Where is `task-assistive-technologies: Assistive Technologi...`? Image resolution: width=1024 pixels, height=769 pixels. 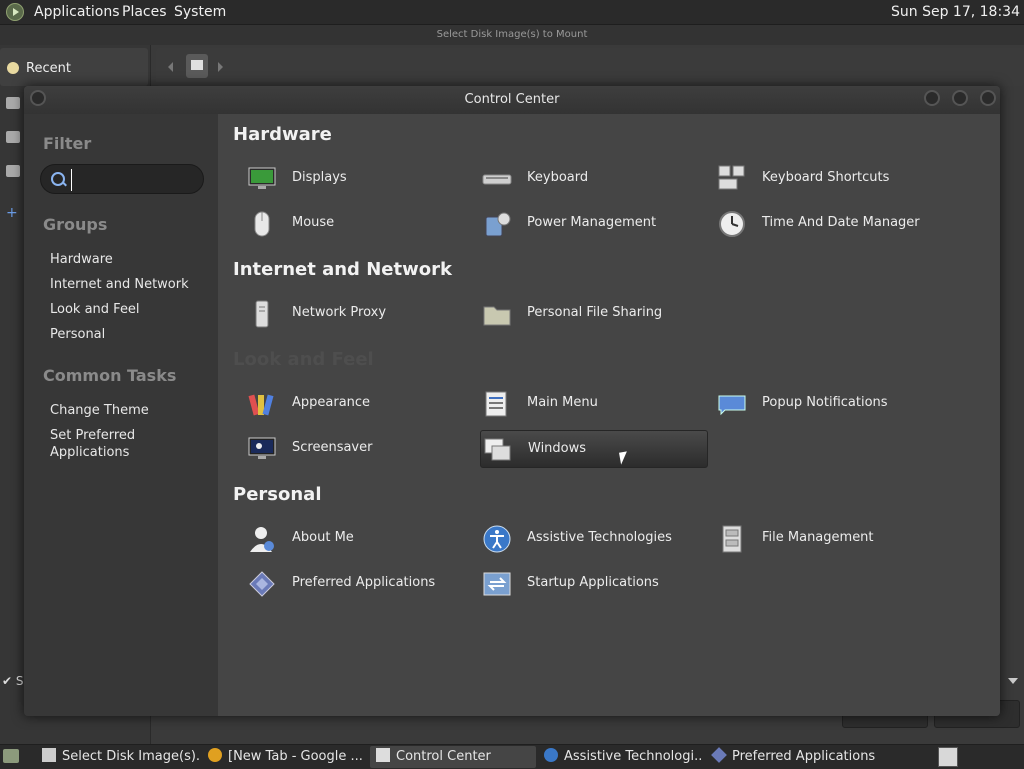
task-assistive-technologies: Assistive Technologi... is located at coordinates (620, 757).